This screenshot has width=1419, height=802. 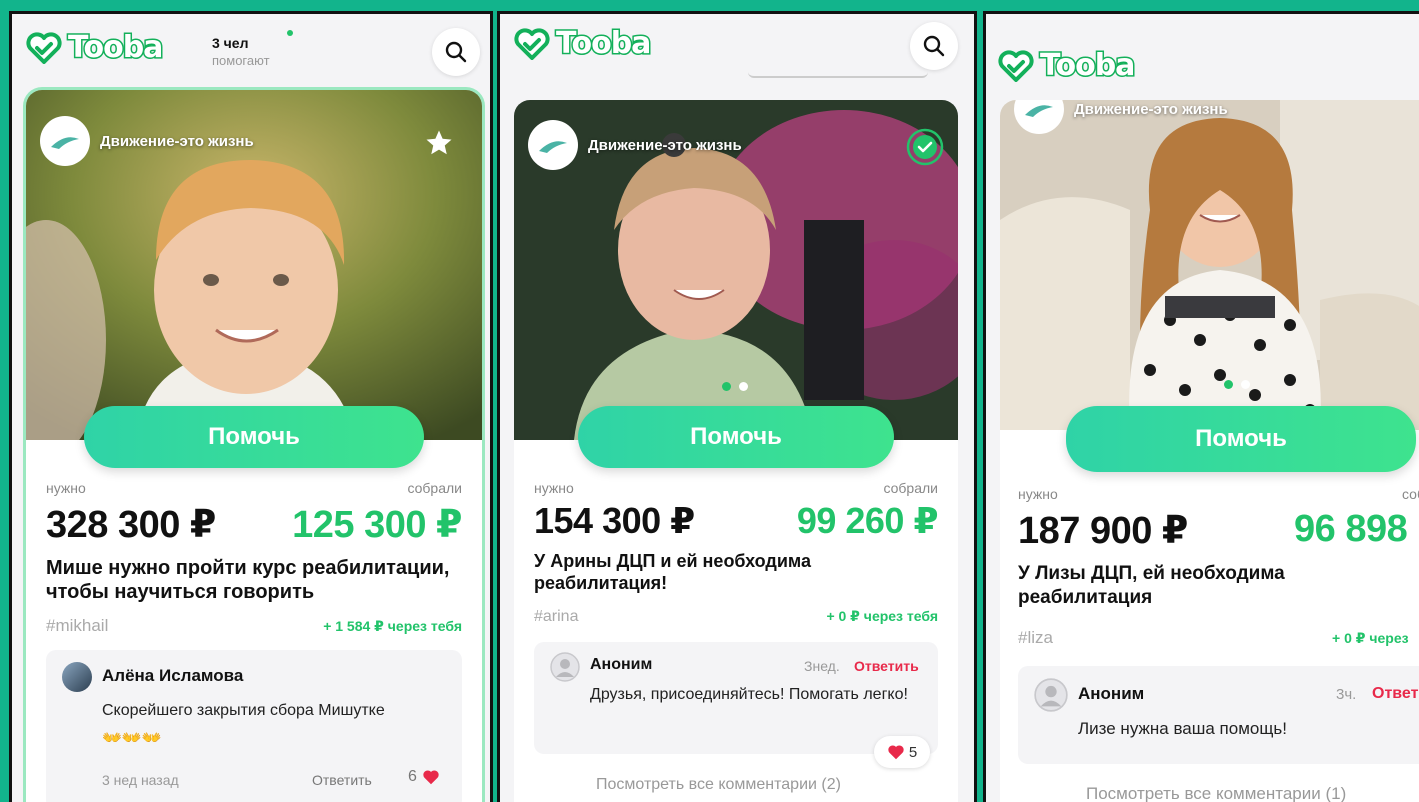 I want to click on comment-text: Скорейшего закрытия сбора Мишутке, so click(x=243, y=710).